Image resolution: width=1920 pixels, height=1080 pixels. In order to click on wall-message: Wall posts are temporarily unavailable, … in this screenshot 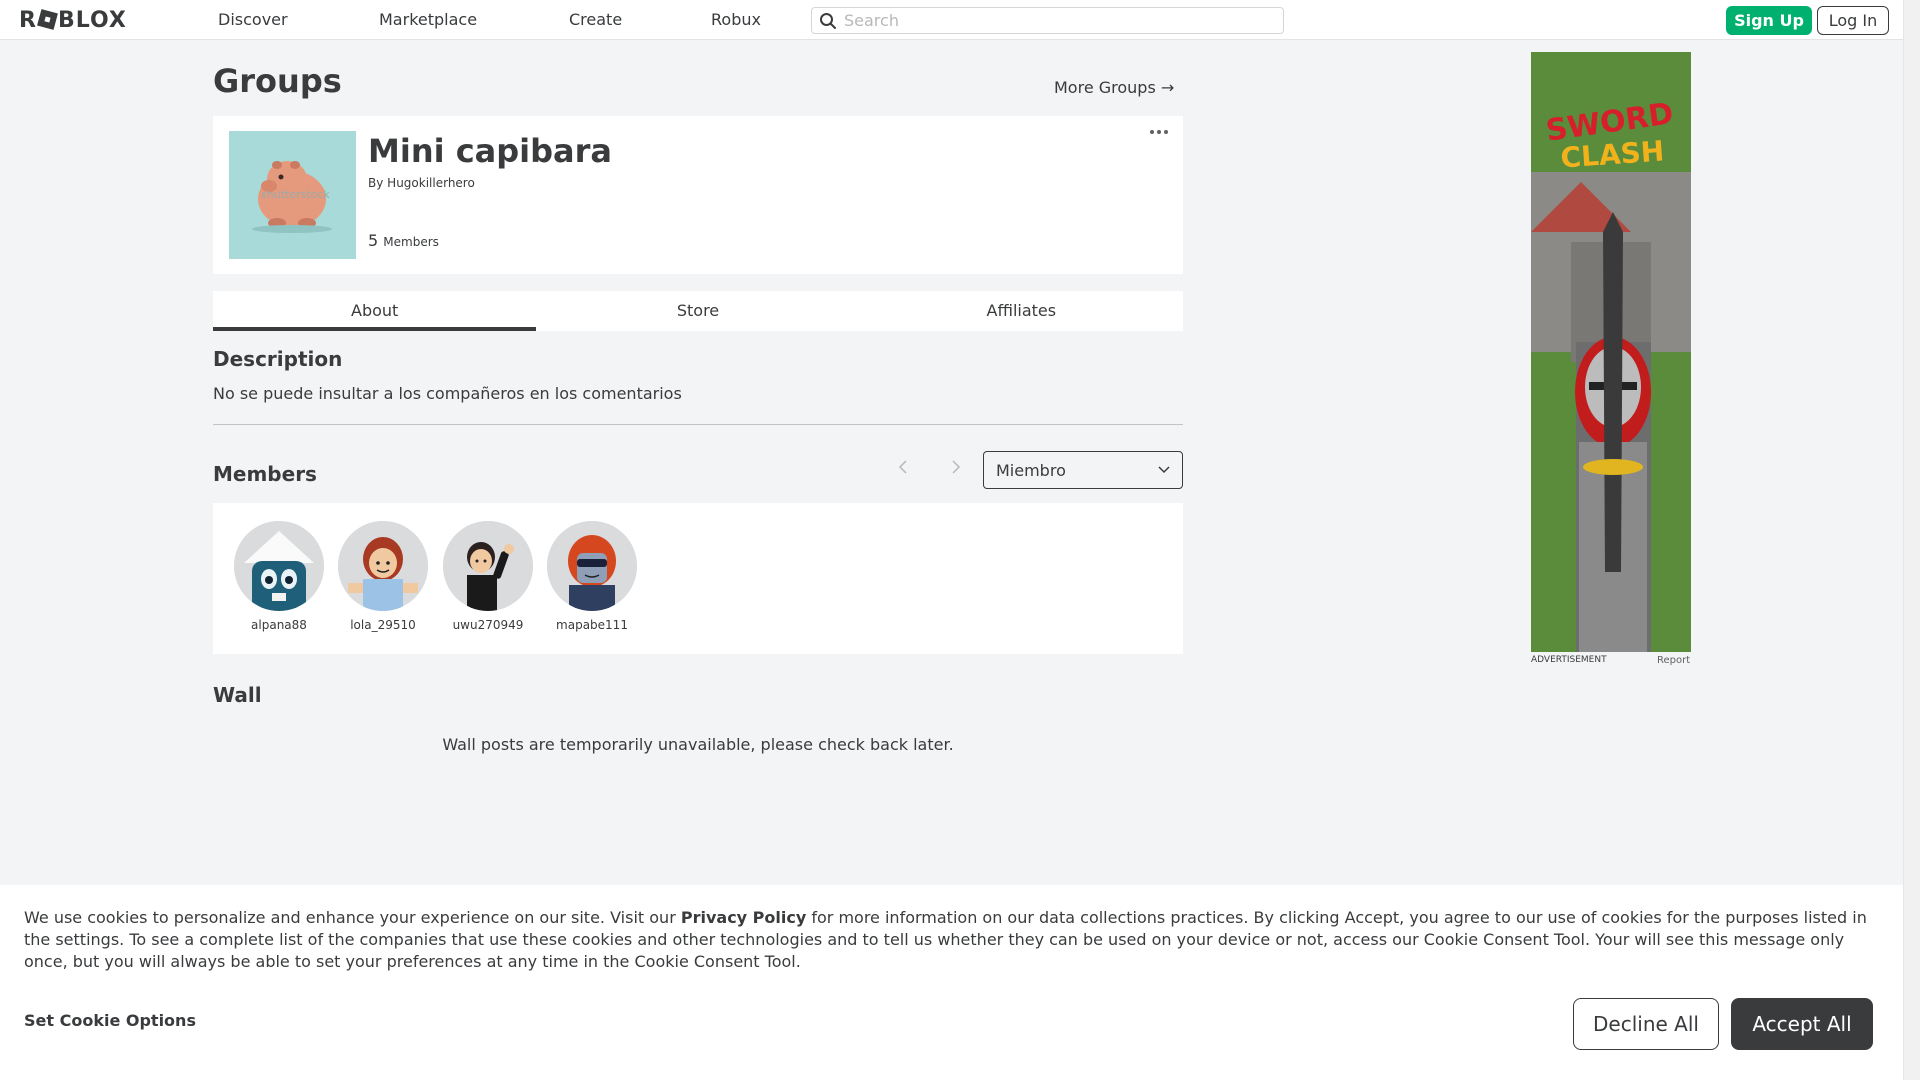, I will do `click(698, 744)`.